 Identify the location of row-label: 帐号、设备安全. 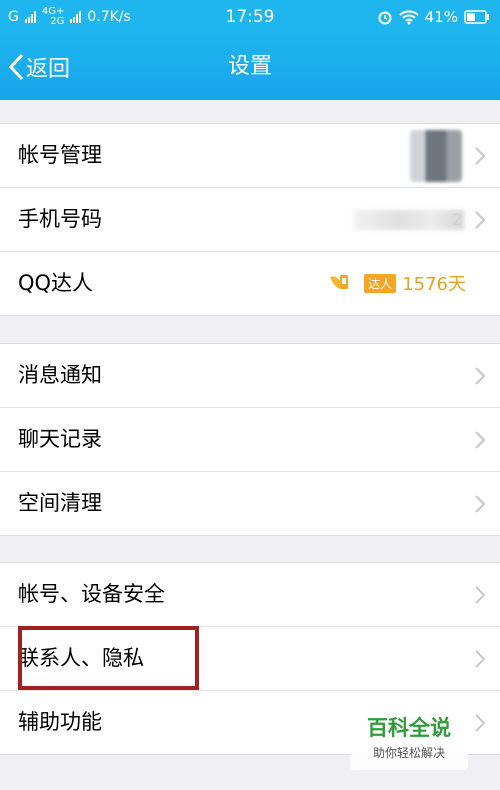
(91, 594).